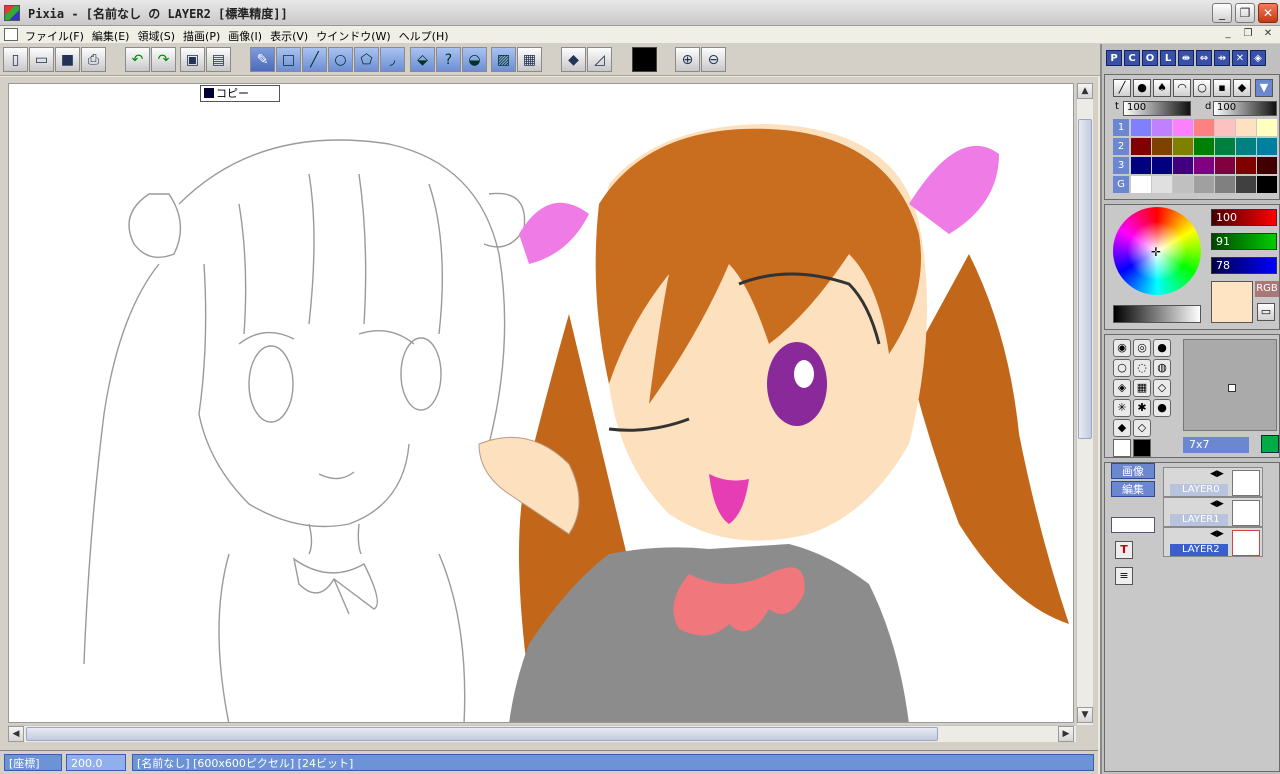 This screenshot has height=774, width=1280. Describe the element at coordinates (1066, 734) in the screenshot. I see `scroll-right-icon: ▶` at that location.